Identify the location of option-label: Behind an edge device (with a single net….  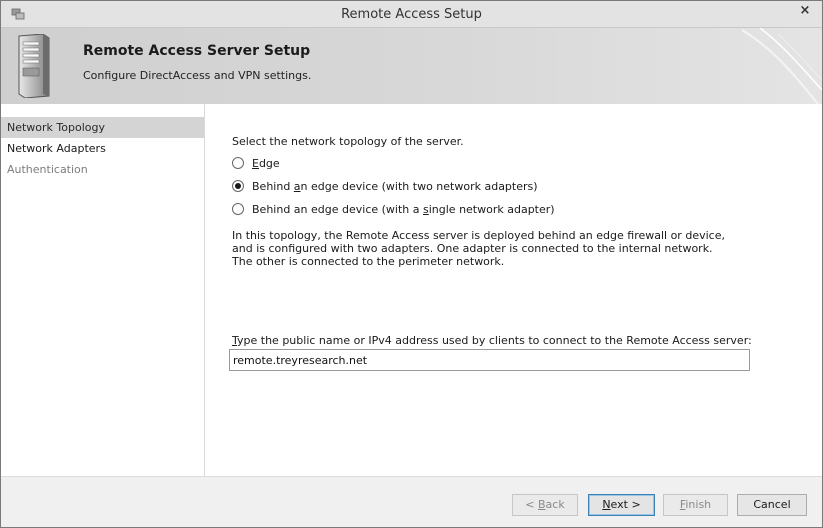
(403, 209).